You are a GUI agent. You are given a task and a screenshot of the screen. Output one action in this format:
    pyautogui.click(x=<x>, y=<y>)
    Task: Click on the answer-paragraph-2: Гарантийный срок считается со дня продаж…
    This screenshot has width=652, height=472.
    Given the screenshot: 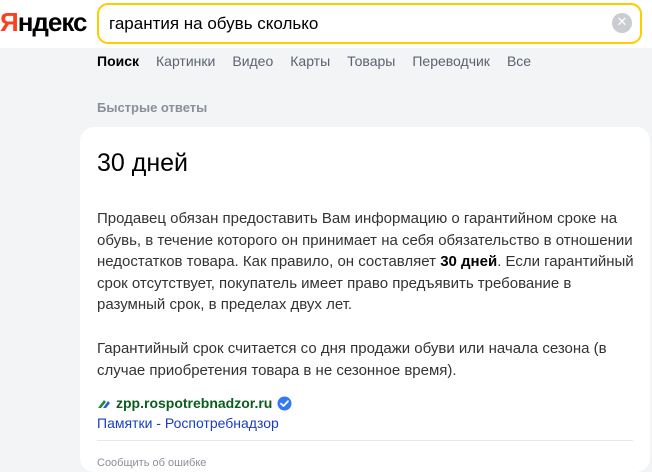 What is the action you would take?
    pyautogui.click(x=352, y=359)
    